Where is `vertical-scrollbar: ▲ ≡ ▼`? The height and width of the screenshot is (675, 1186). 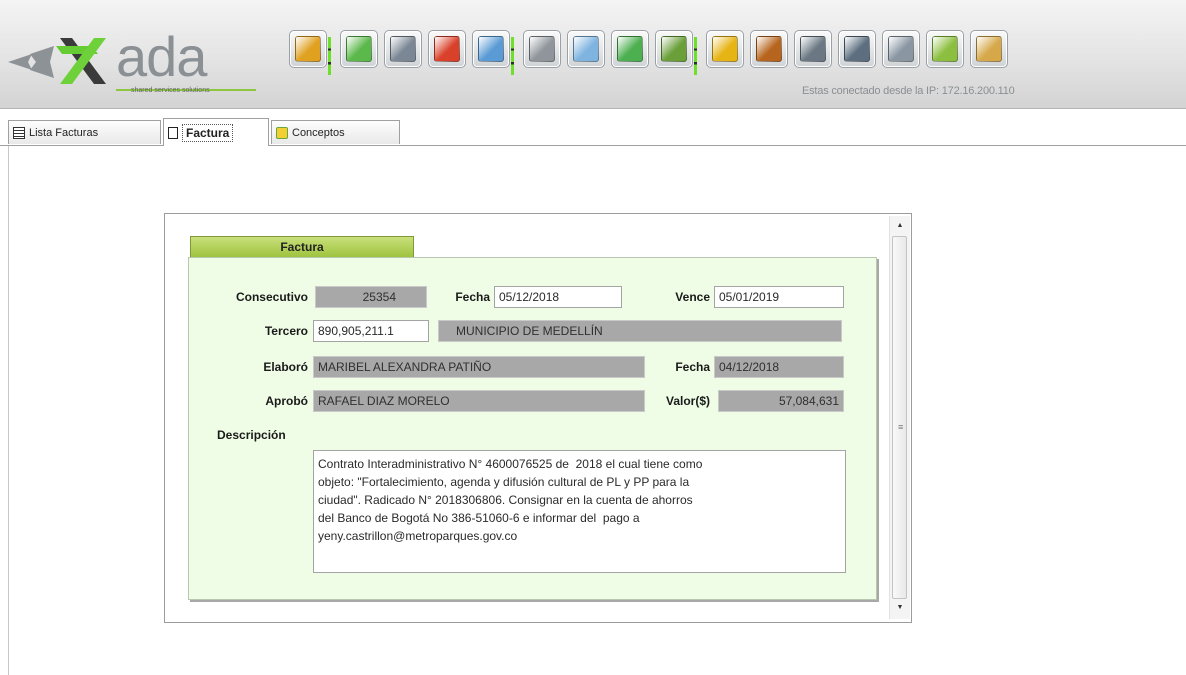 vertical-scrollbar: ▲ ≡ ▼ is located at coordinates (899, 417).